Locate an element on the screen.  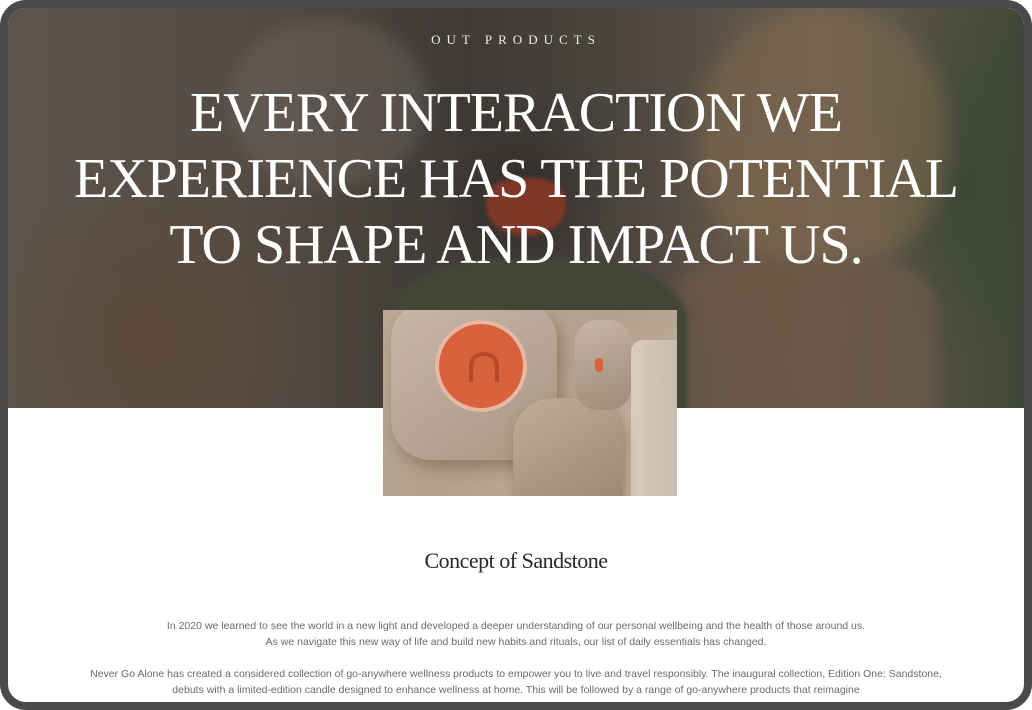
hero-headline-line: EVERY INTERACTION WE is located at coordinates (516, 113).